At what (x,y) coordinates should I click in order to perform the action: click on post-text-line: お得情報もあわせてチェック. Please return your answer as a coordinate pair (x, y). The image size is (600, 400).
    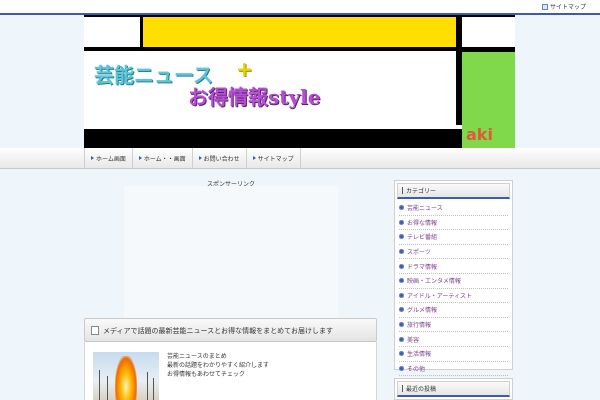
    Looking at the image, I should click on (206, 374).